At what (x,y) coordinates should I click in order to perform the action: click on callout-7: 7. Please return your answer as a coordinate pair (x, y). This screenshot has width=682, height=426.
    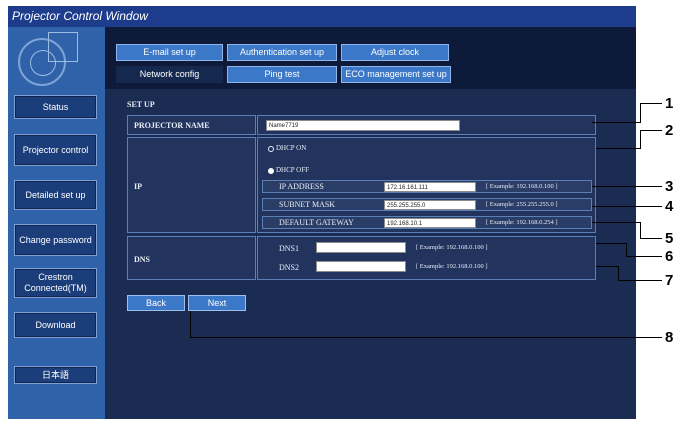
    Looking at the image, I should click on (669, 280).